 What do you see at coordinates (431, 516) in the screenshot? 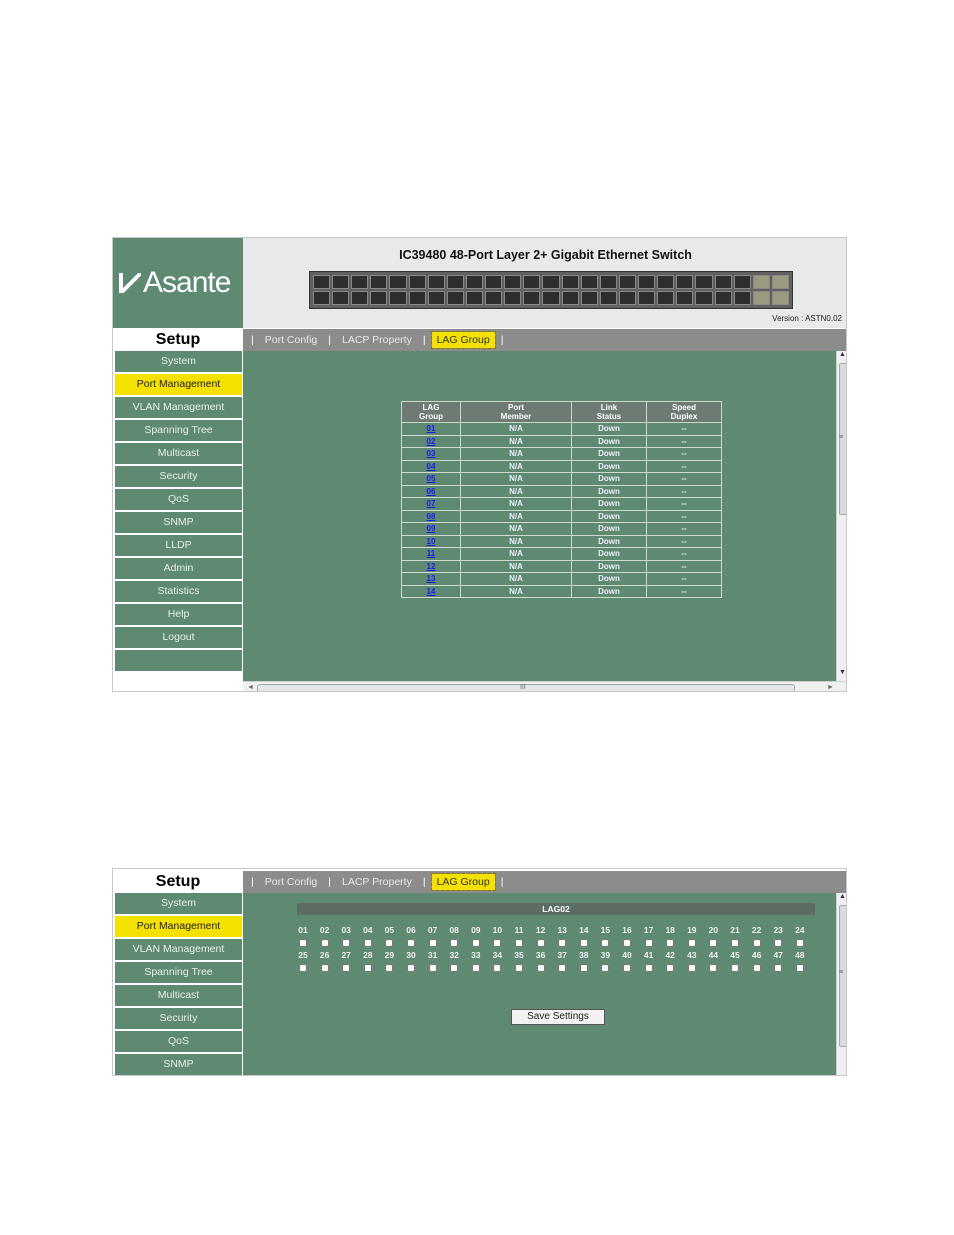
I see `lag-group-link: 08` at bounding box center [431, 516].